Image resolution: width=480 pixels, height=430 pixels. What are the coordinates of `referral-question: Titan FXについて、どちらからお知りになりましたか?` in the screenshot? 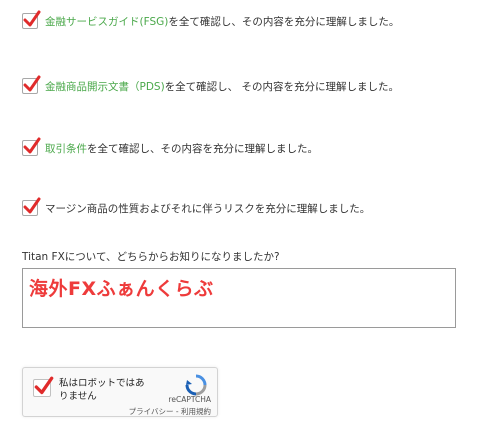 It's located at (151, 257).